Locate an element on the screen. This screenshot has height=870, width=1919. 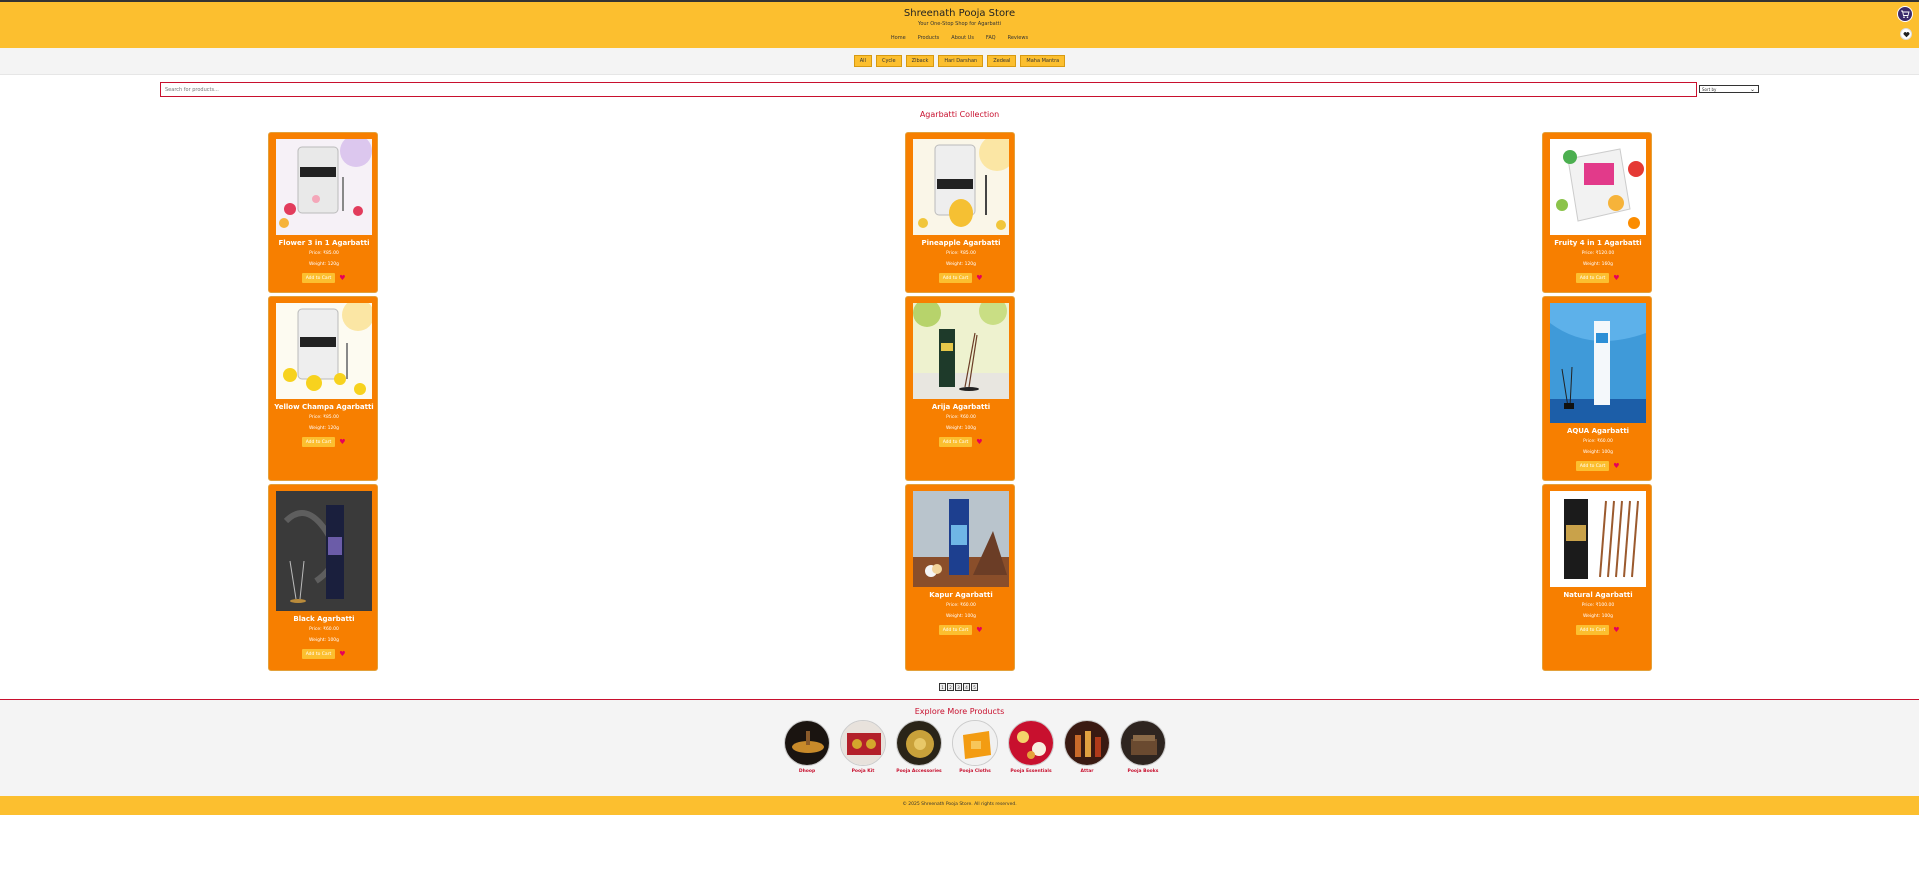
category-dhoop: Dhoop is located at coordinates (807, 747).